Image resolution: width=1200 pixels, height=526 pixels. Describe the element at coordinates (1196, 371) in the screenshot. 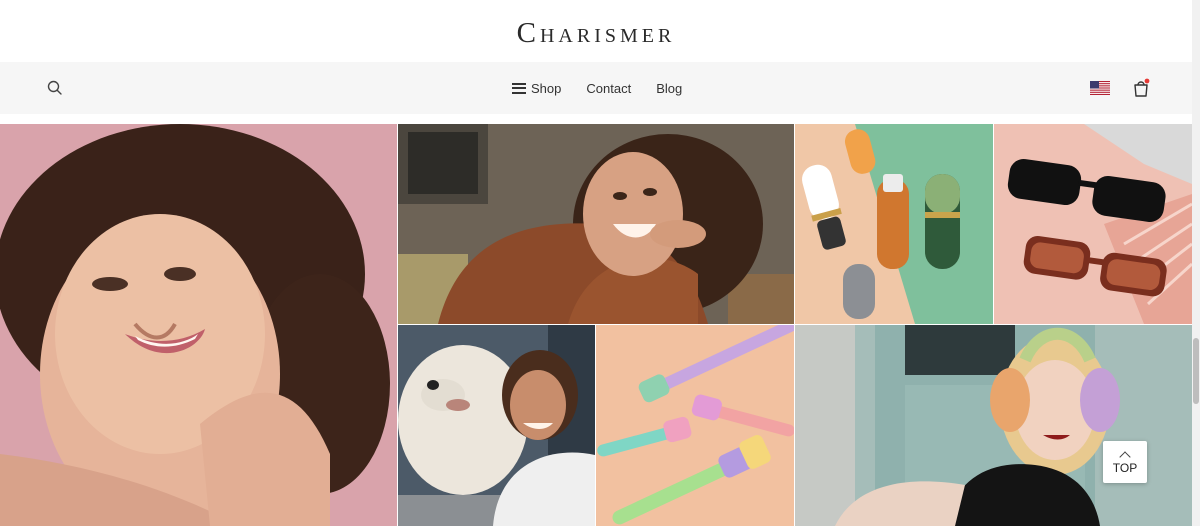

I see `scrollbar-thumb` at that location.